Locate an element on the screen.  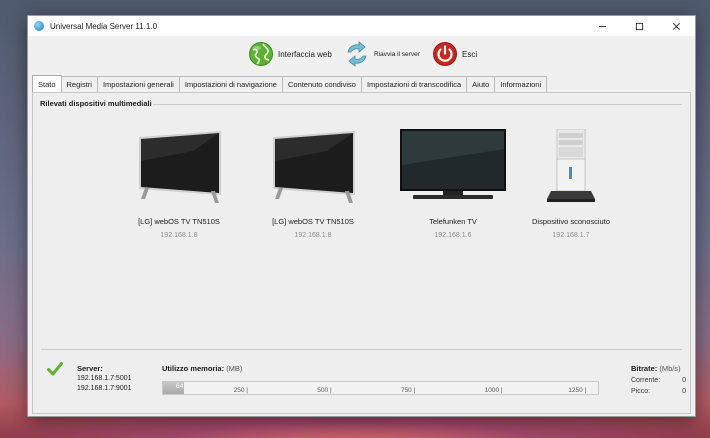
restart-server-label: Riavvia il server is located at coordinates (397, 54).